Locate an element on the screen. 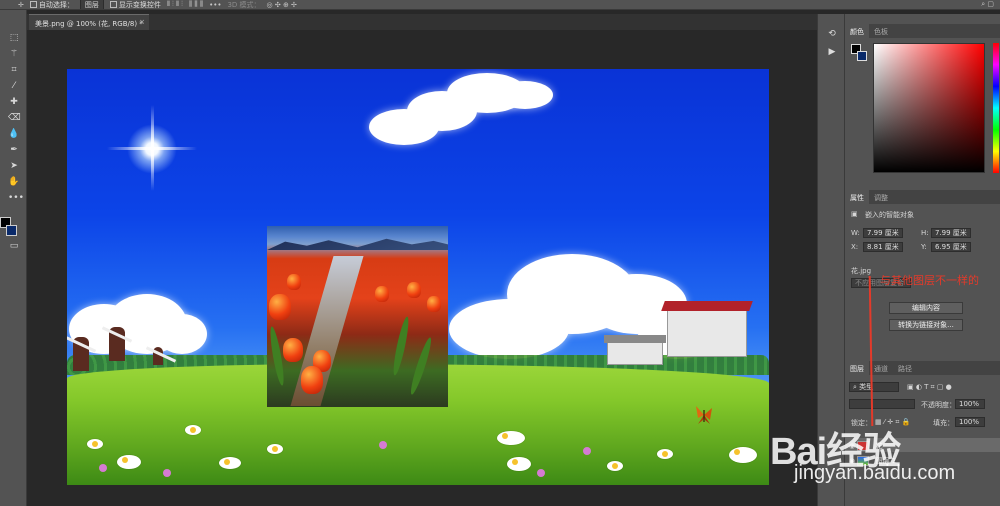 The height and width of the screenshot is (506, 1000). show-transform-checkbox: 显示变换控件 is located at coordinates (135, 4).